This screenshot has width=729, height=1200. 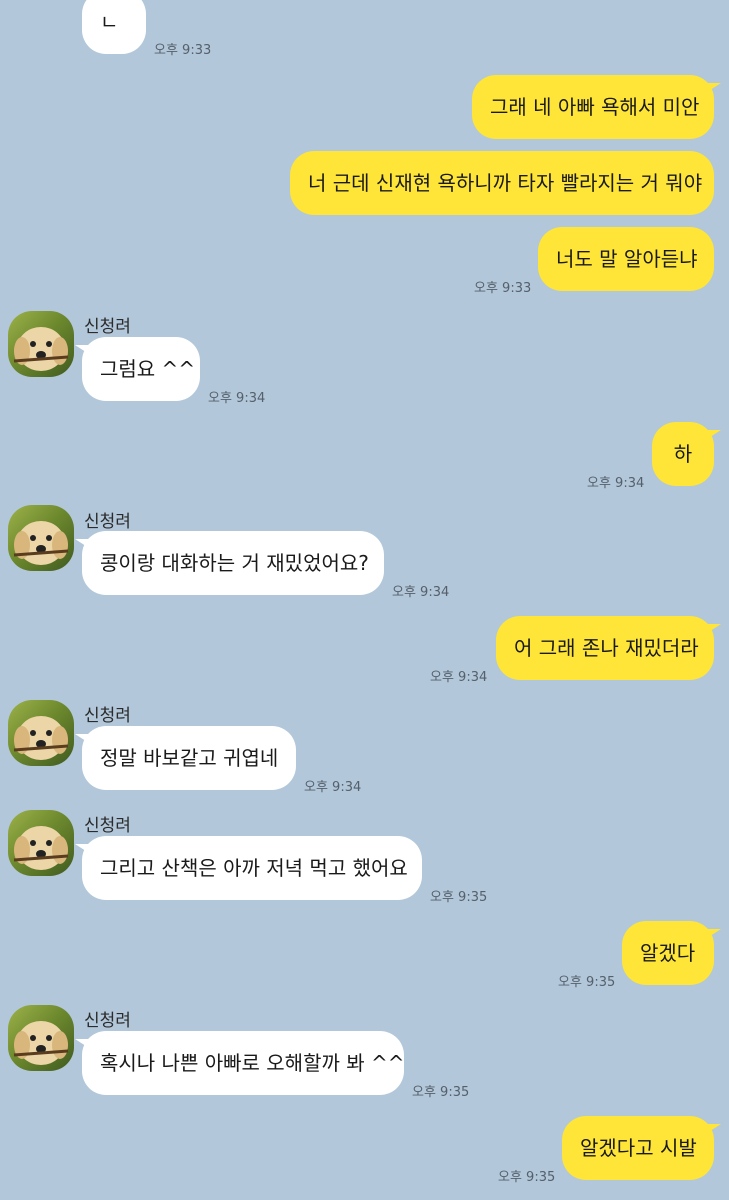 I want to click on outgoing-message-bubble: 알겠다, so click(x=671, y=953).